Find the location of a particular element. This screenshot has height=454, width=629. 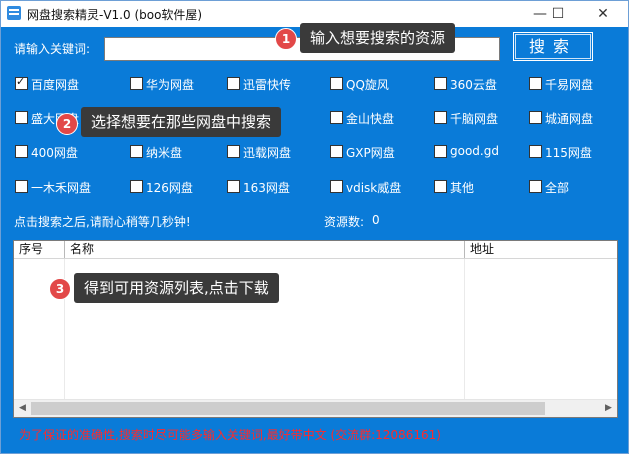

checkbox-label: 华为网盘 is located at coordinates (170, 85).